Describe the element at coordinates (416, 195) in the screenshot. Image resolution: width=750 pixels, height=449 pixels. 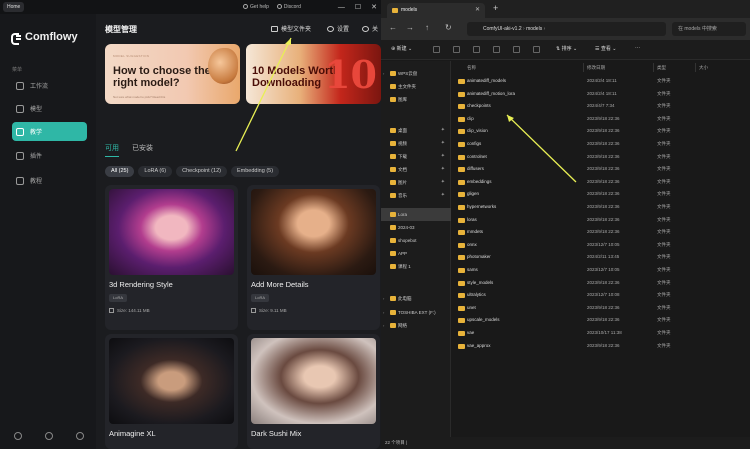
I see `nav-item: 音乐 ✦` at that location.